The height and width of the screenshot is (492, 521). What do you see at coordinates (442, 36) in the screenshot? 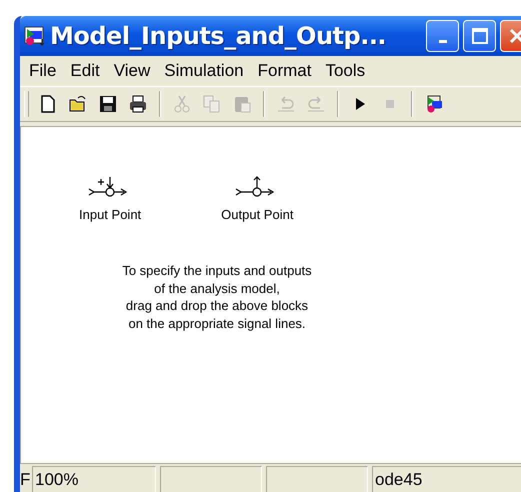
I see `minimize-button` at bounding box center [442, 36].